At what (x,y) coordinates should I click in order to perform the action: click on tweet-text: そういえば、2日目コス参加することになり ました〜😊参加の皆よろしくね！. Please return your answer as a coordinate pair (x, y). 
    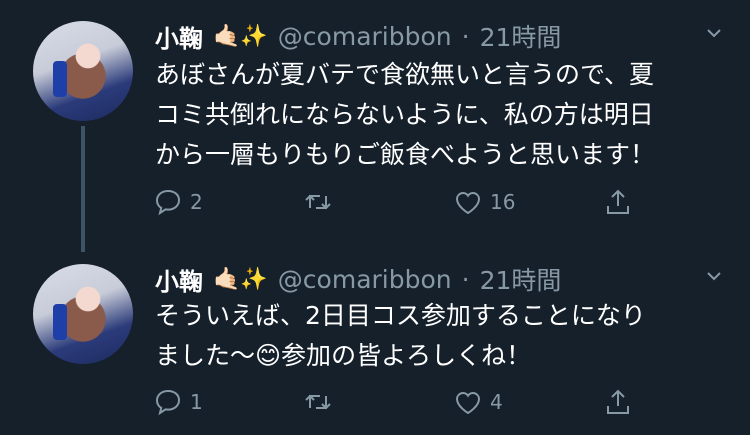
    Looking at the image, I should click on (400, 335).